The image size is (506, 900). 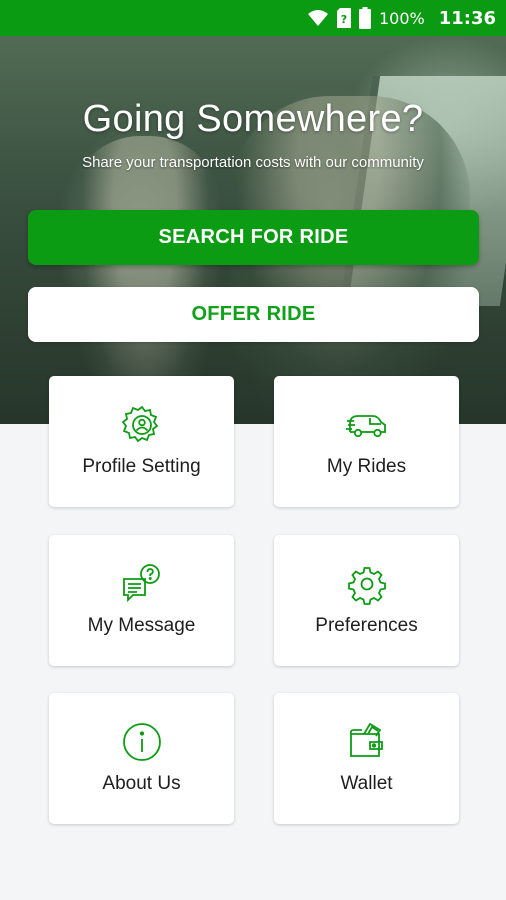 What do you see at coordinates (142, 742) in the screenshot?
I see `info-icon` at bounding box center [142, 742].